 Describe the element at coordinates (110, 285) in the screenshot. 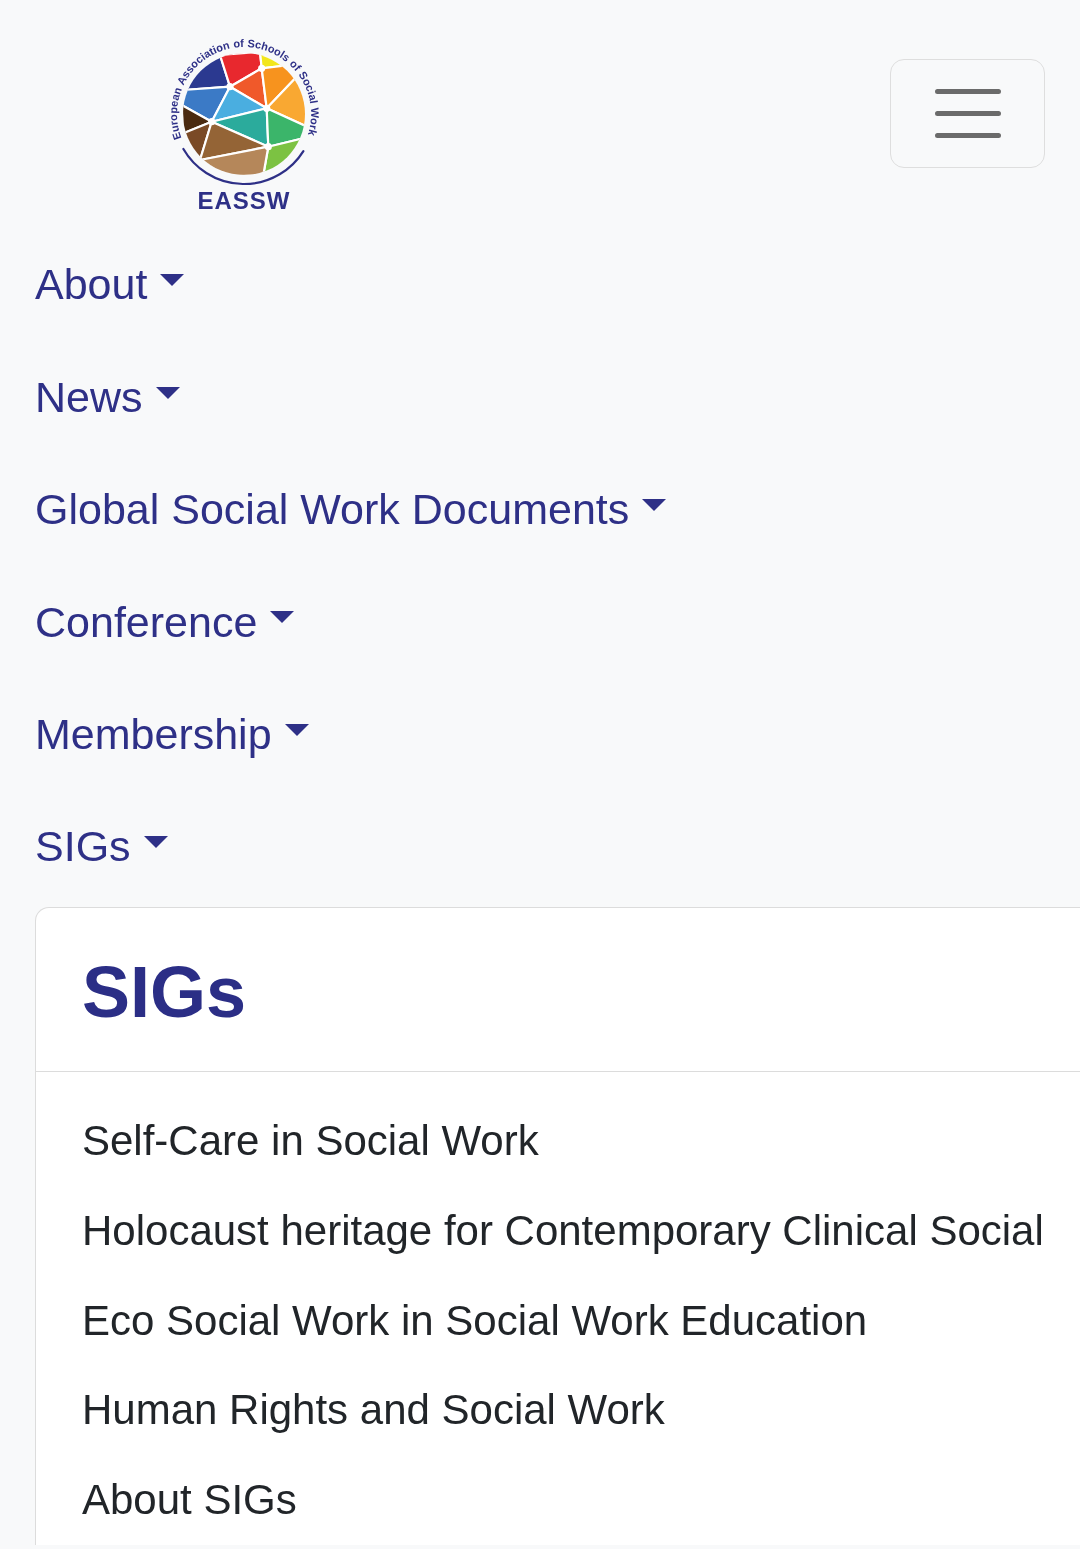

I see `nav-link: About` at that location.